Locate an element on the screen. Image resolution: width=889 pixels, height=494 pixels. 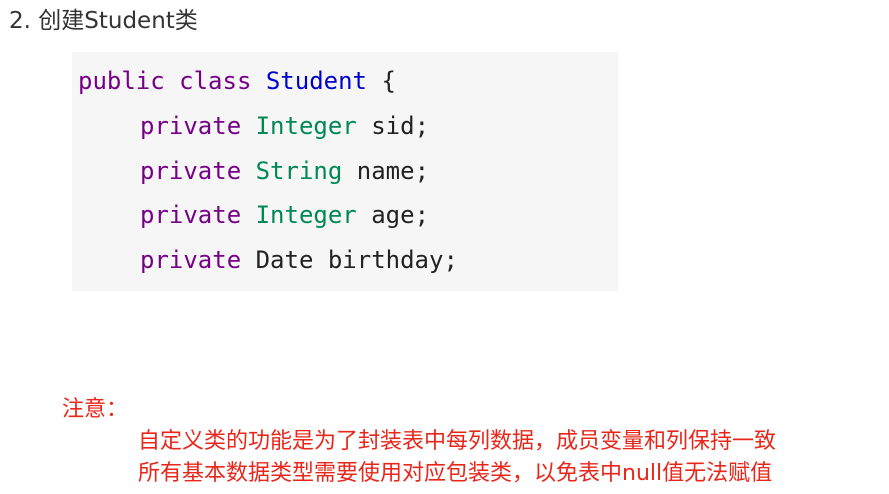
field-name: sid; is located at coordinates (400, 126).